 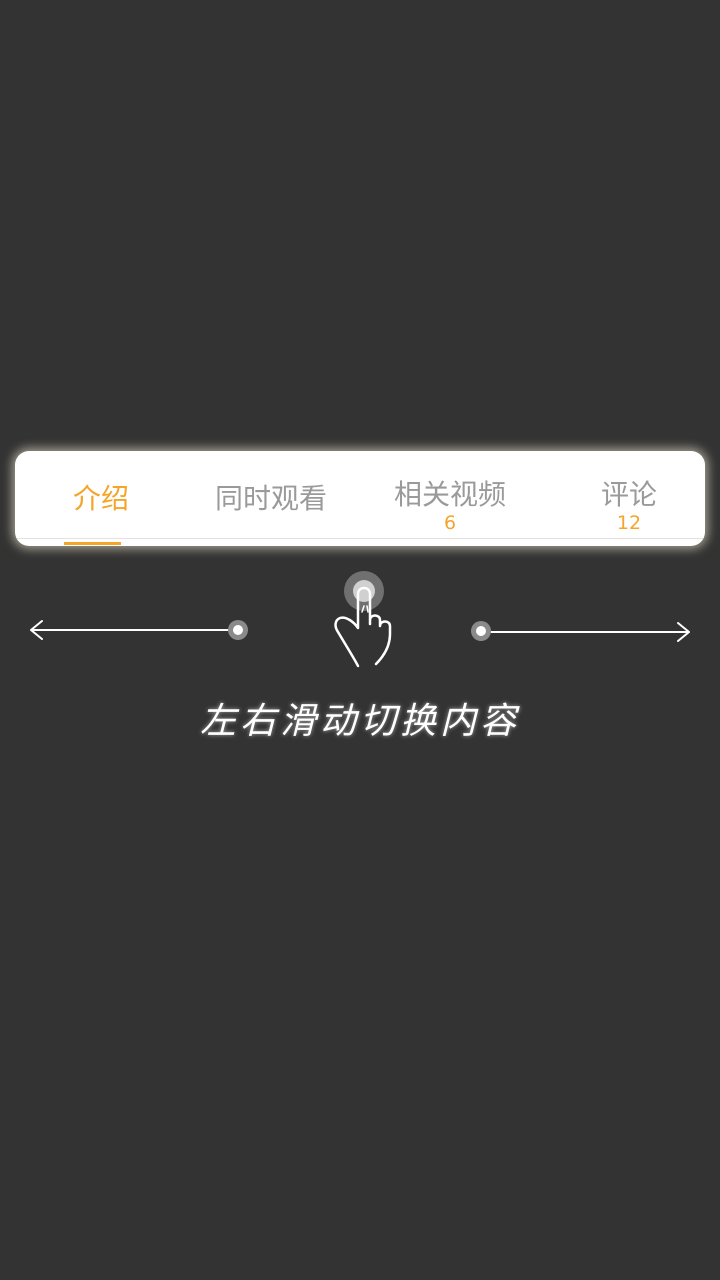 I want to click on arrow-right-icon, so click(x=580, y=631).